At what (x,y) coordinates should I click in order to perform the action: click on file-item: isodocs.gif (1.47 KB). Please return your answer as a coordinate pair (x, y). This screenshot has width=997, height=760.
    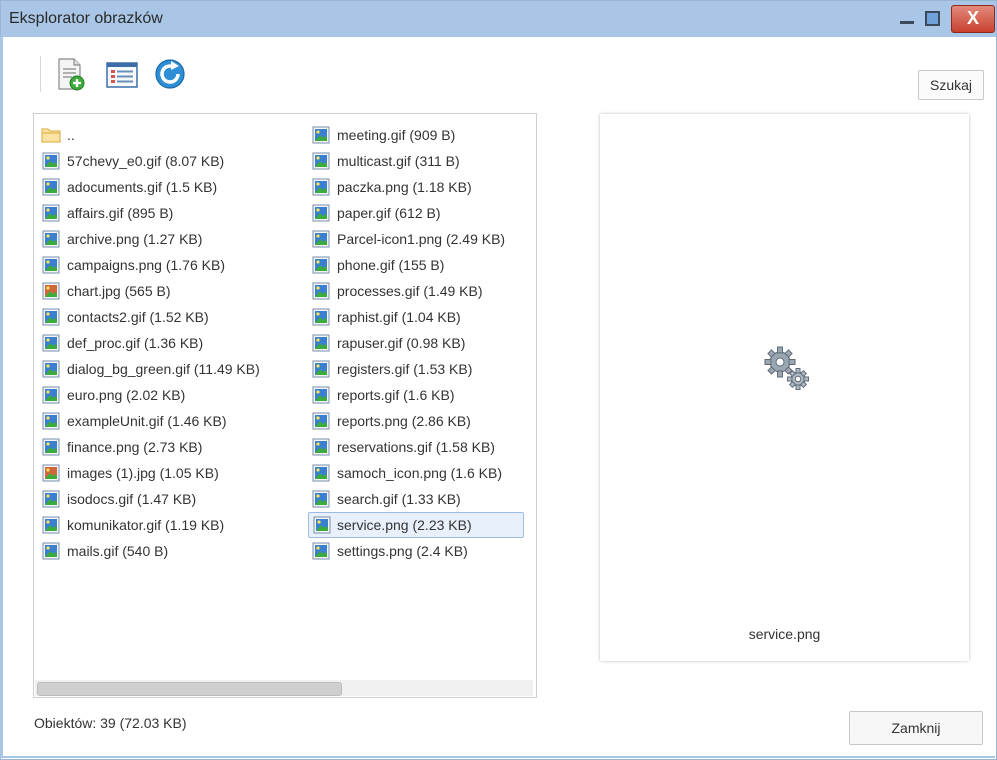
    Looking at the image, I should click on (165, 499).